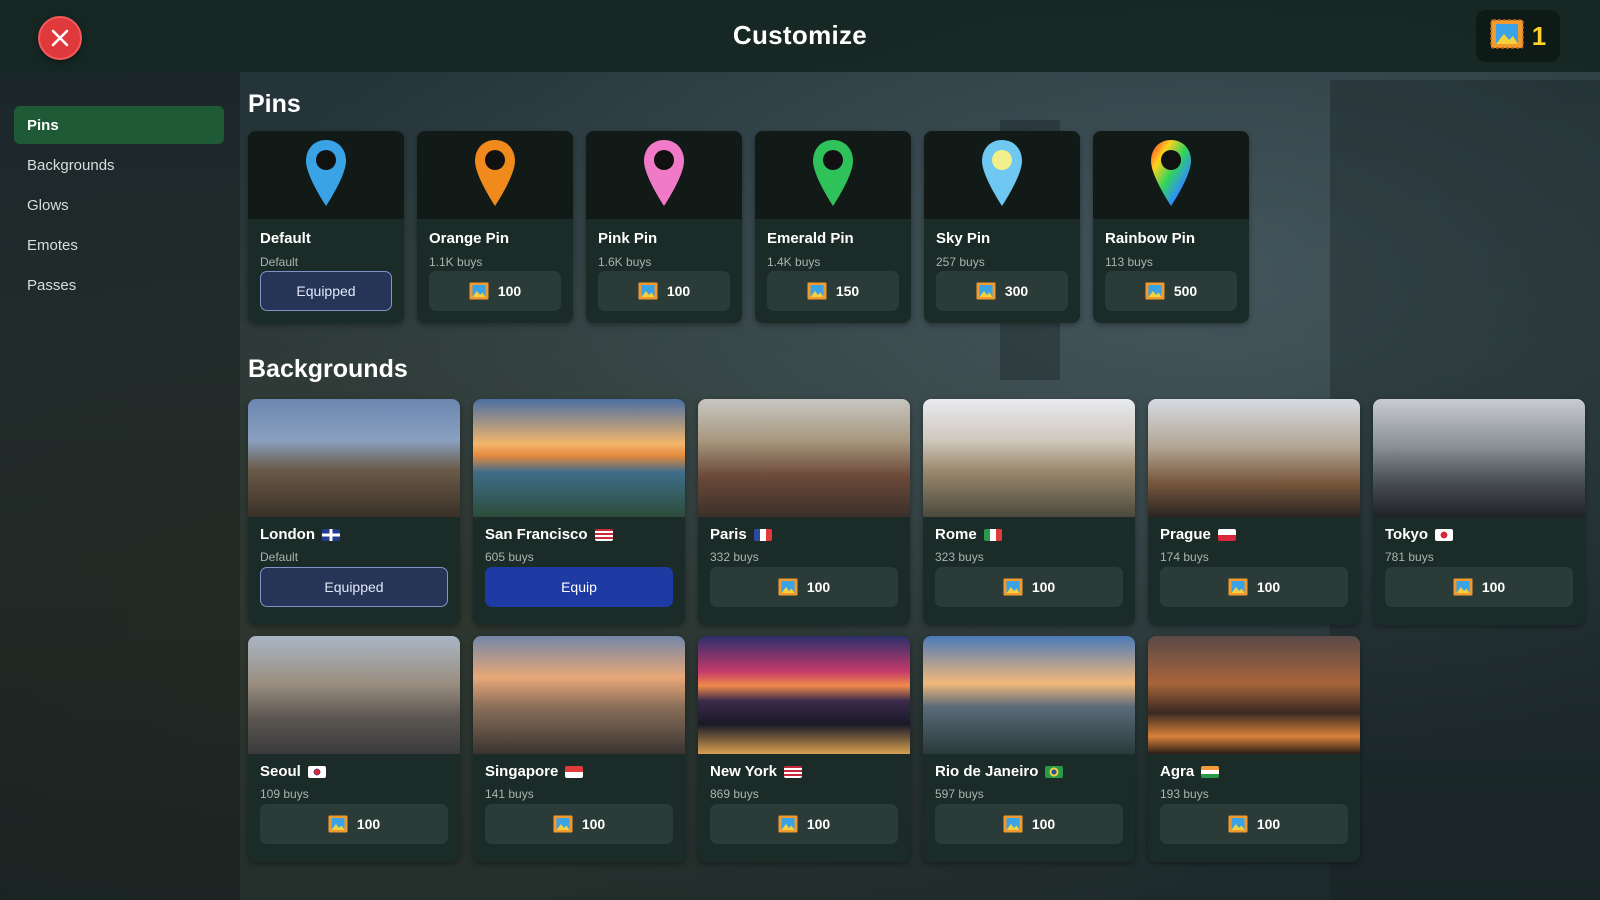 This screenshot has height=900, width=1600. What do you see at coordinates (833, 291) in the screenshot?
I see `buy-button: 150` at bounding box center [833, 291].